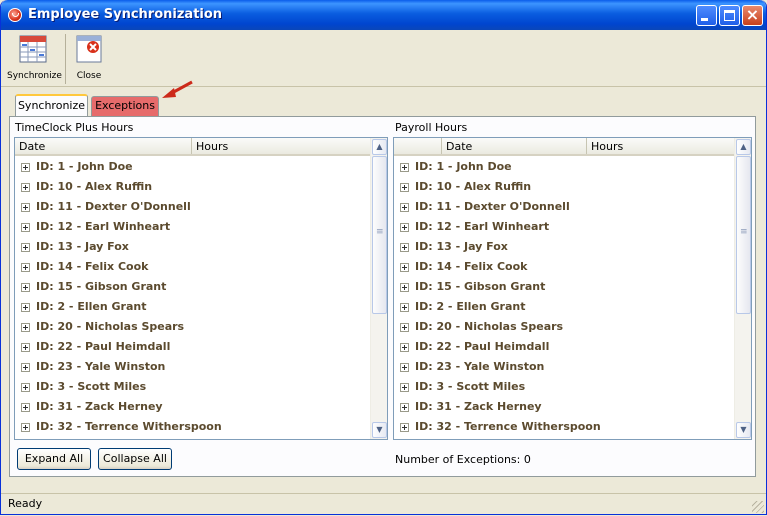  I want to click on minimize-button, so click(706, 15).